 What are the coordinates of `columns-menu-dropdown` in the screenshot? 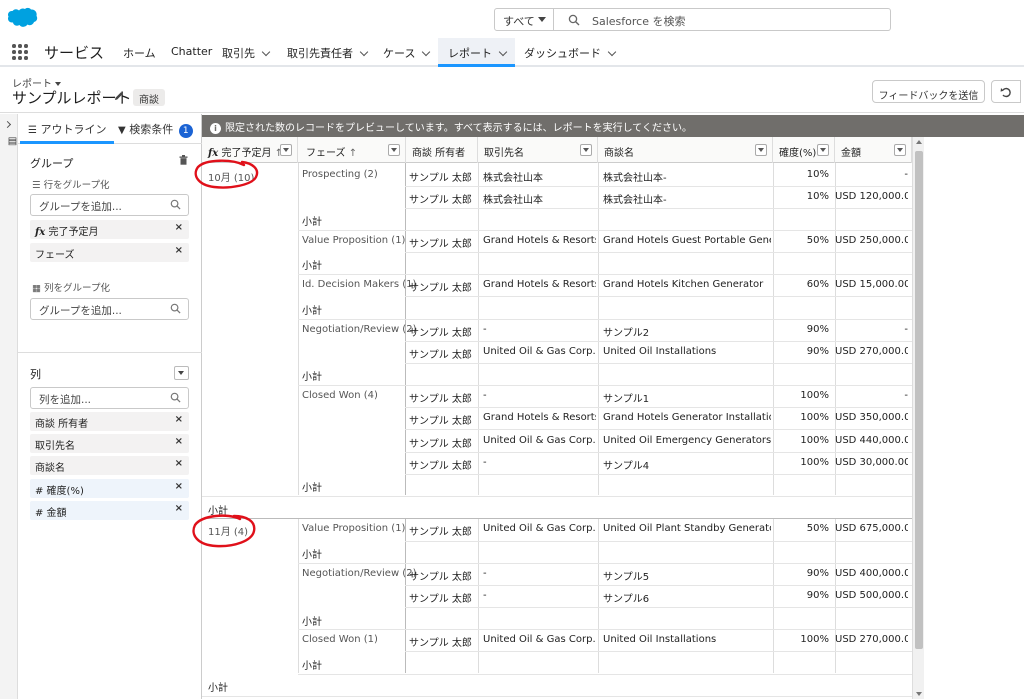 It's located at (181, 373).